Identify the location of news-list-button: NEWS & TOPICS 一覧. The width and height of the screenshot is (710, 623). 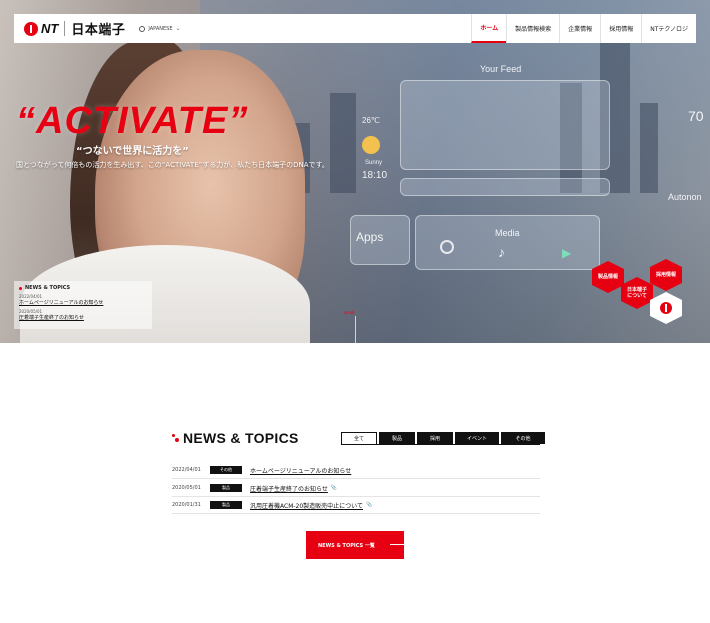
(355, 545).